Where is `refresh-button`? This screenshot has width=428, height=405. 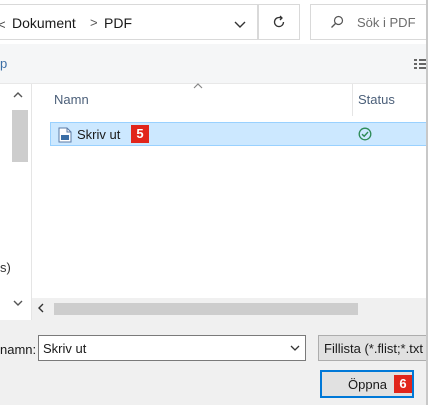
refresh-button is located at coordinates (279, 22).